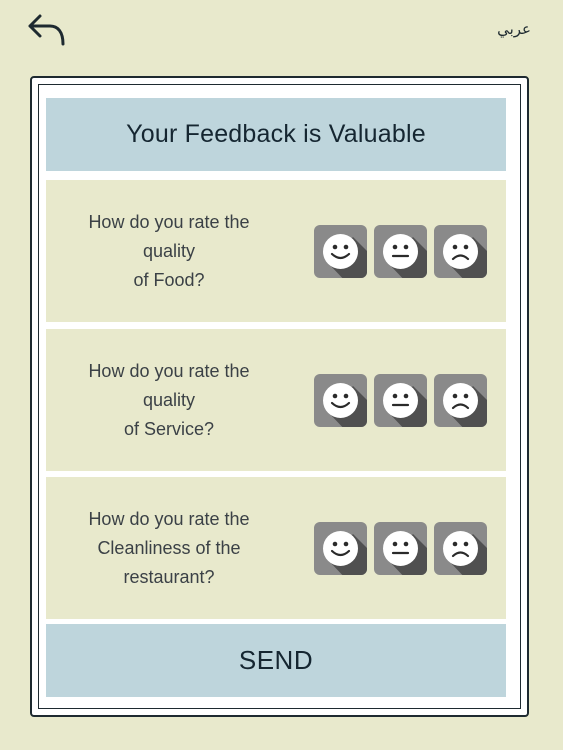 The width and height of the screenshot is (563, 750). I want to click on form-title: Your Feedback is Valuable, so click(276, 134).